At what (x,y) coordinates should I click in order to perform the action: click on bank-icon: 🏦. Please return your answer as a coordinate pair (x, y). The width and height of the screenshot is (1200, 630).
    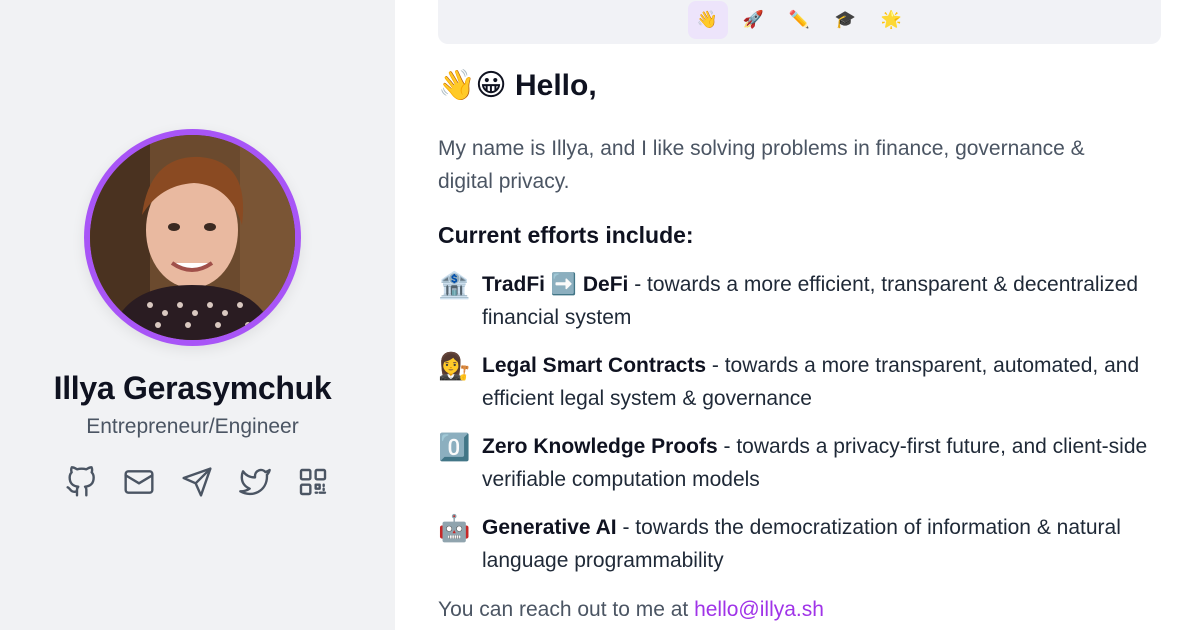
    Looking at the image, I should click on (454, 285).